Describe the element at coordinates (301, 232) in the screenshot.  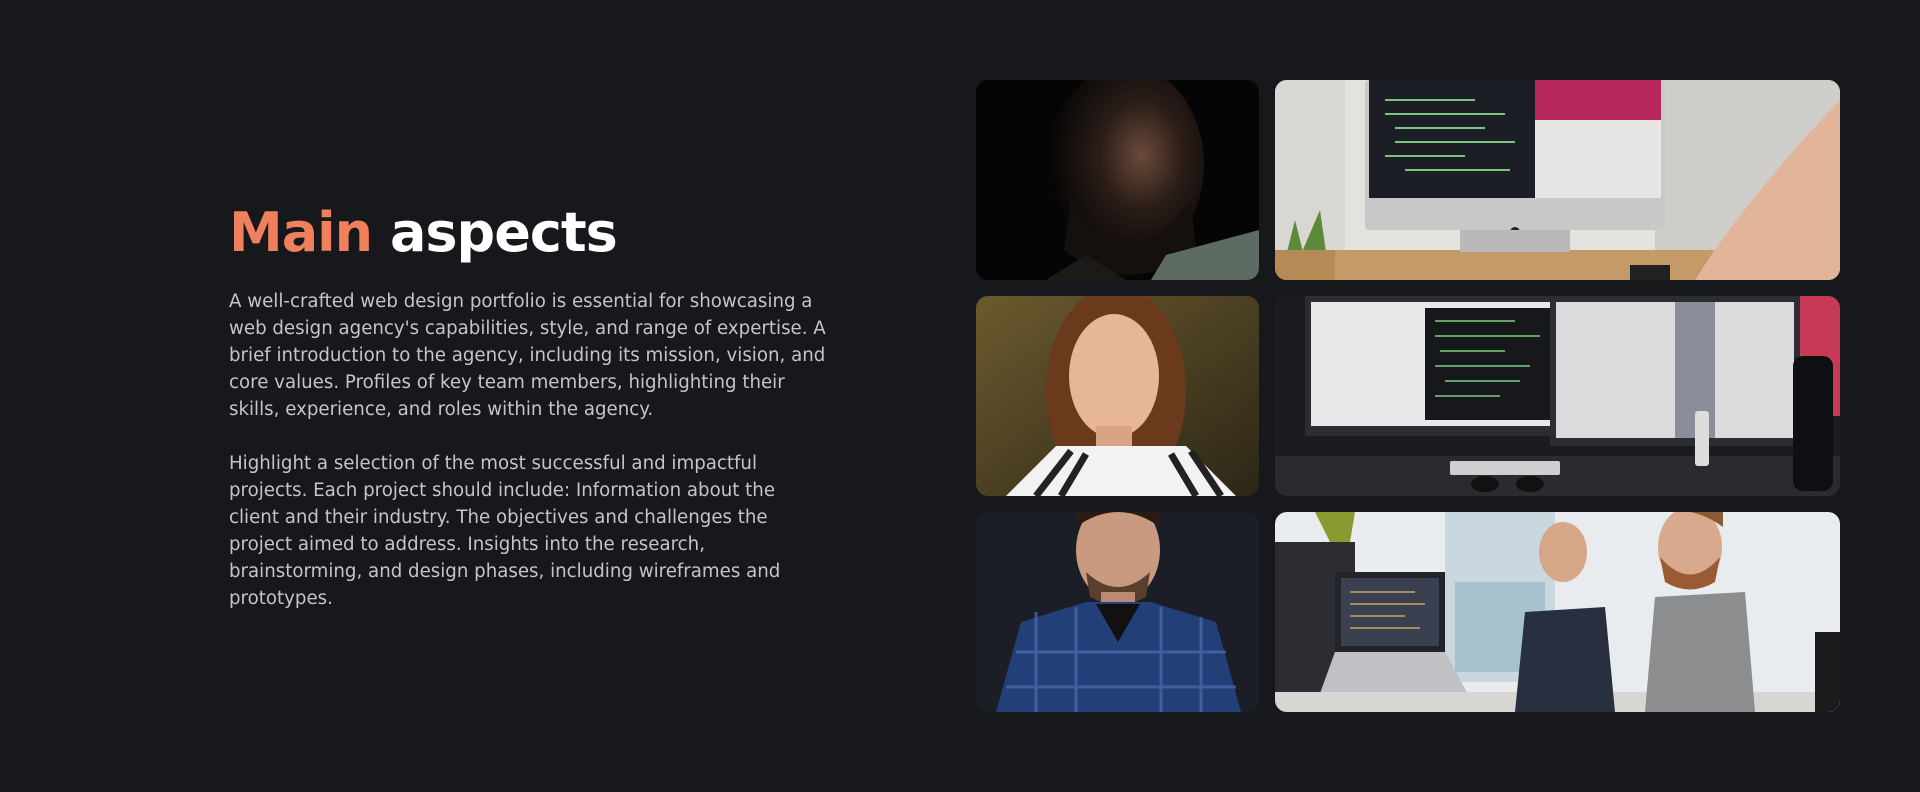
I see `section-title-accent: Main` at that location.